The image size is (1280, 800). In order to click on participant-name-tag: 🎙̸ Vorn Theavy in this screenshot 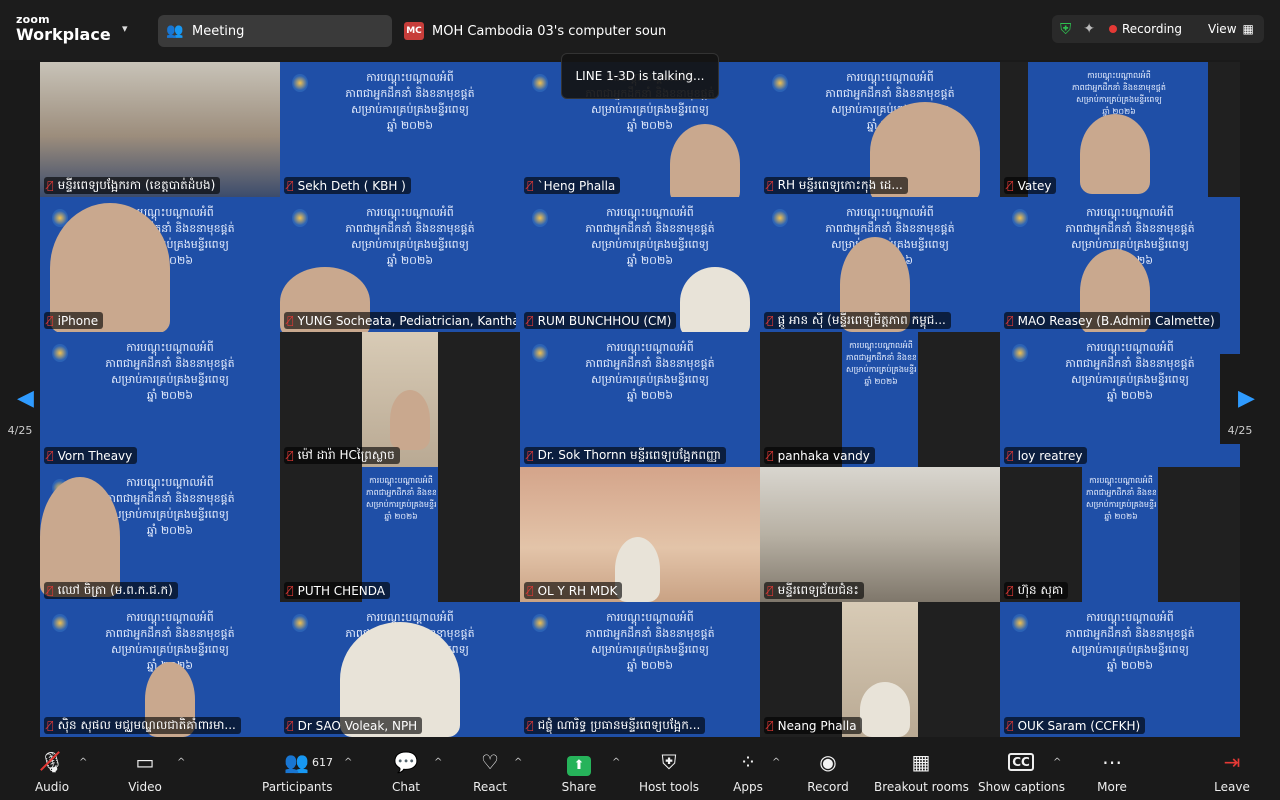, I will do `click(91, 455)`.